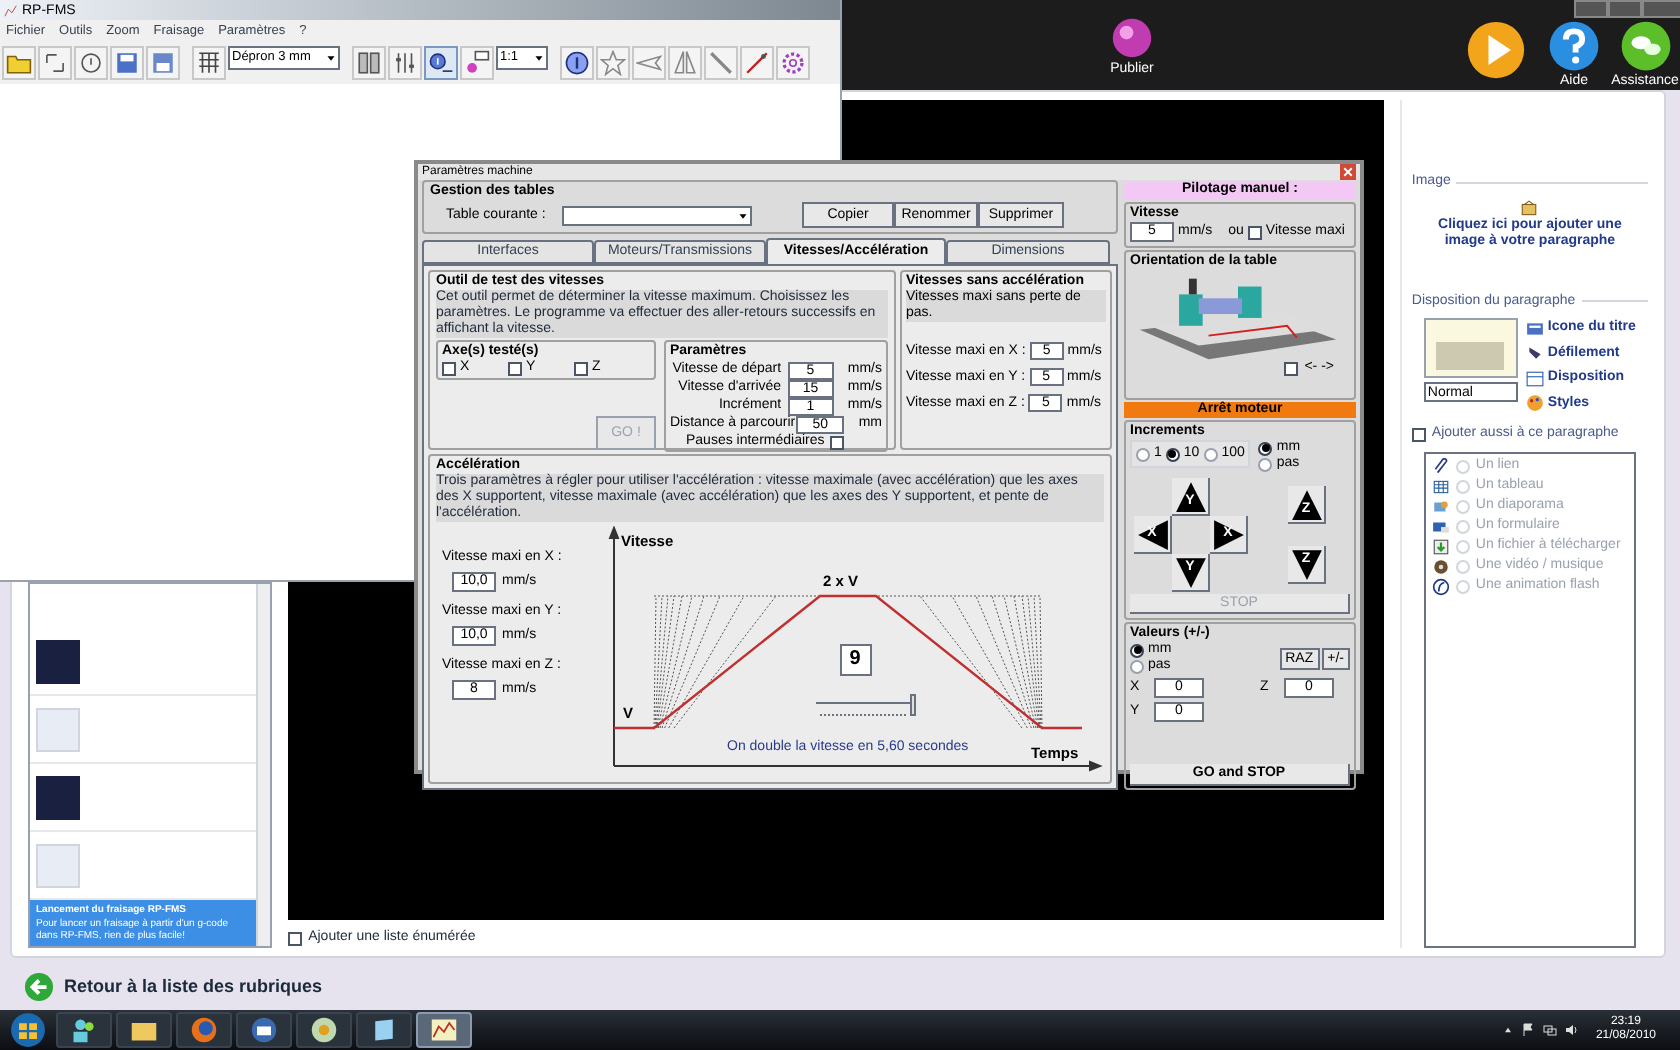 This screenshot has width=1680, height=1050. I want to click on save-icon, so click(127, 63).